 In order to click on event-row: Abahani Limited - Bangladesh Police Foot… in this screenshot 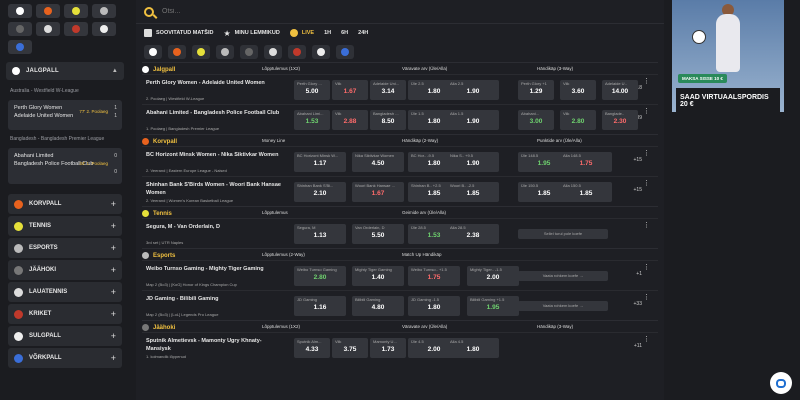, I will do `click(400, 119)`.